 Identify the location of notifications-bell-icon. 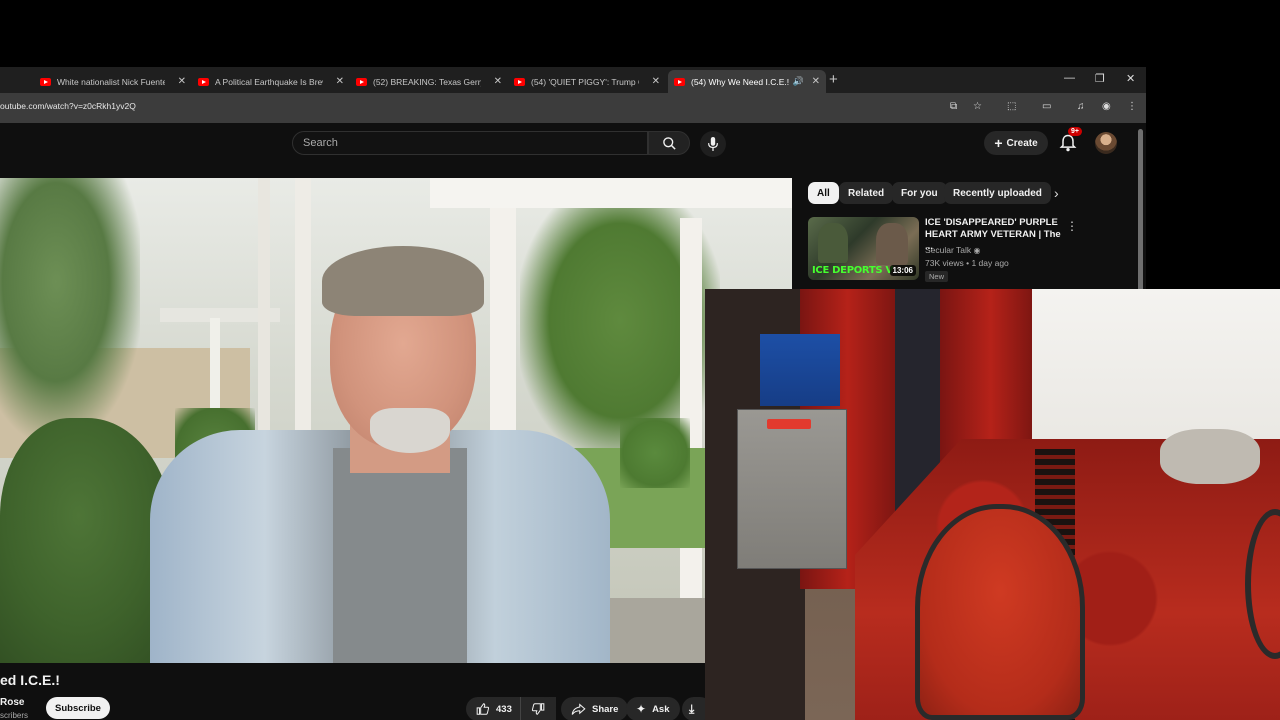
(1068, 143).